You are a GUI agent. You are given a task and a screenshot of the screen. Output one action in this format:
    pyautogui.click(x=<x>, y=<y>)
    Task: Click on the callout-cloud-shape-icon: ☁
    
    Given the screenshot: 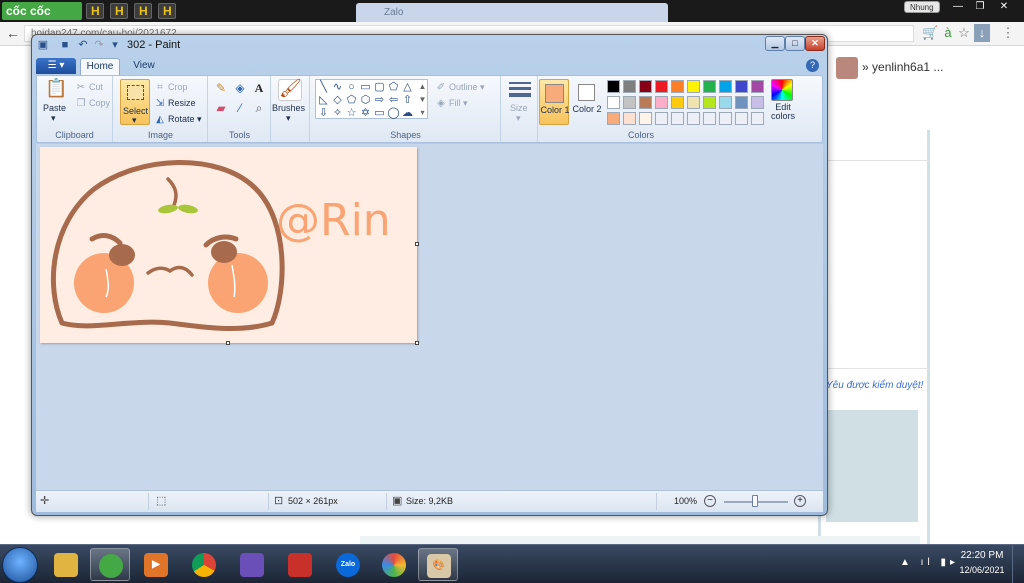 What is the action you would take?
    pyautogui.click(x=407, y=113)
    